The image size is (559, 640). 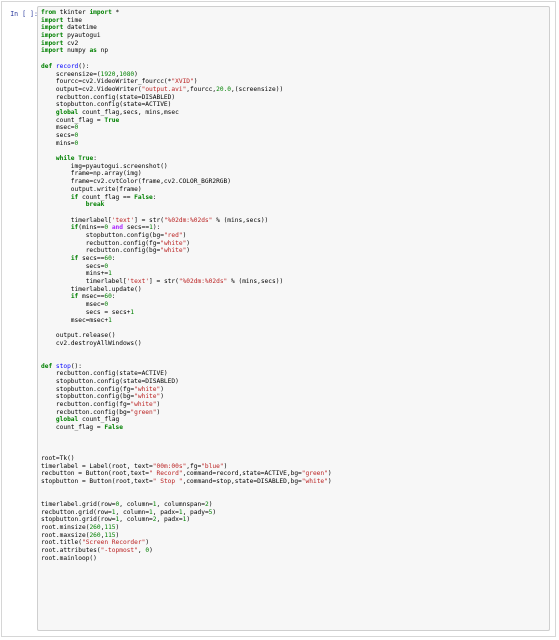 I want to click on code-token: stopbutton.config(fg=, so click(x=88, y=389).